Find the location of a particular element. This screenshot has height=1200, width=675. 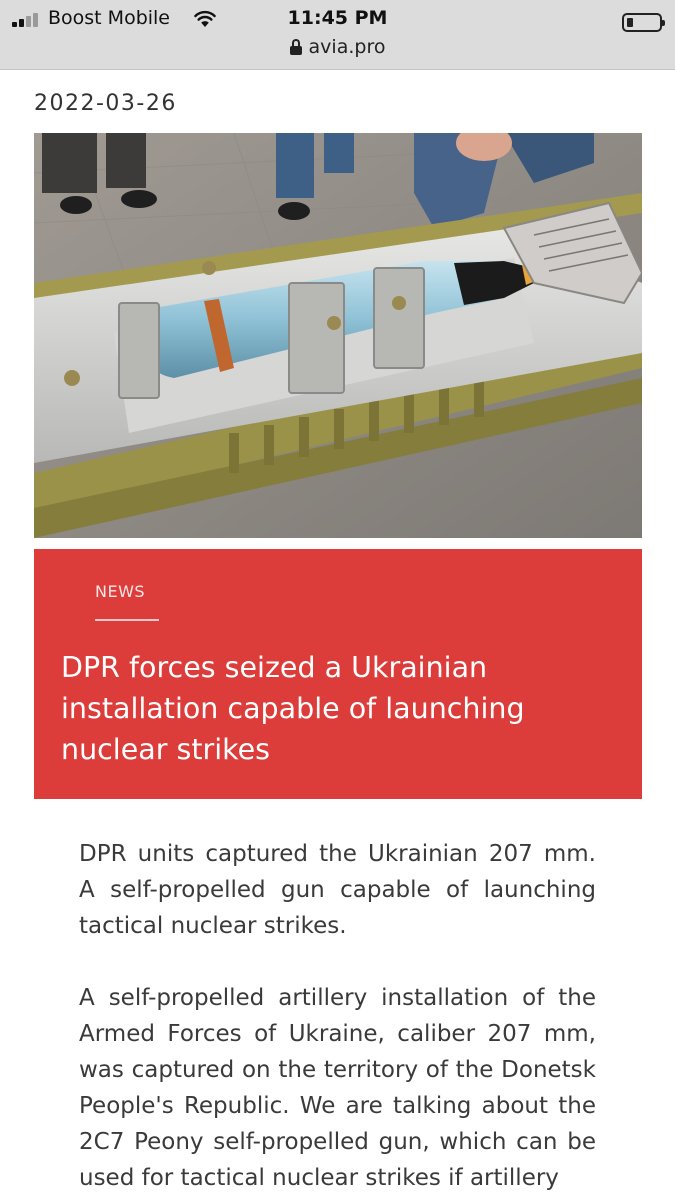

browser-top-bar: Boost Mobile 11:45 PM avia.pro is located at coordinates (337, 35).